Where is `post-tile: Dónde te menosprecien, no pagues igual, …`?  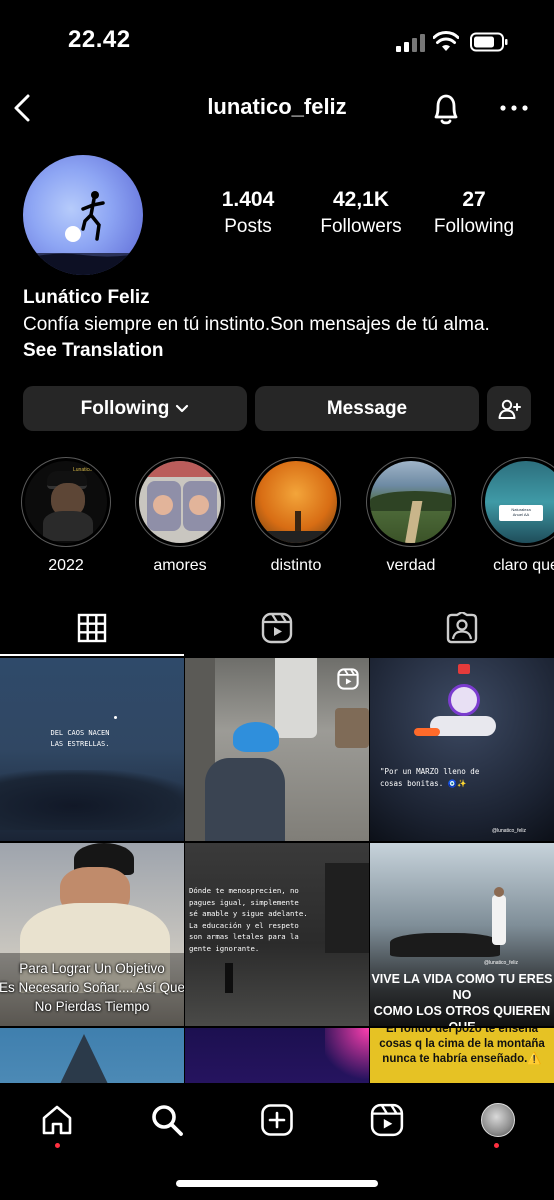 post-tile: Dónde te menosprecien, no pagues igual, … is located at coordinates (277, 934).